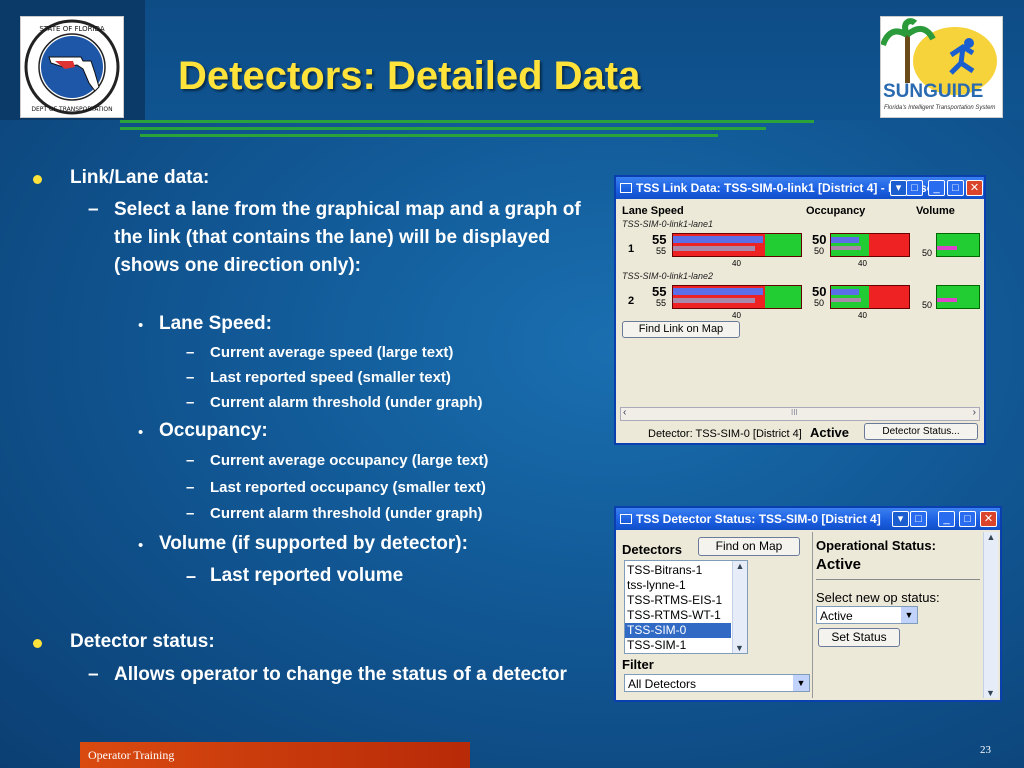  Describe the element at coordinates (830, 432) in the screenshot. I see `detector-state: Active` at that location.